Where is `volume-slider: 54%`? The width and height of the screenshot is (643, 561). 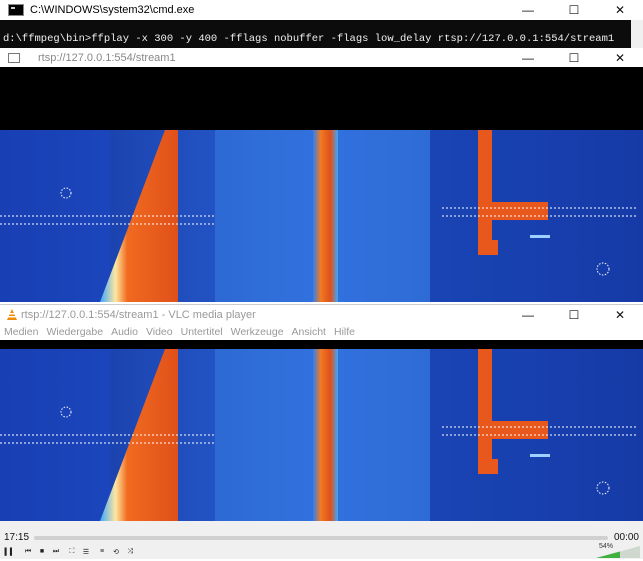 volume-slider: 54% is located at coordinates (618, 550).